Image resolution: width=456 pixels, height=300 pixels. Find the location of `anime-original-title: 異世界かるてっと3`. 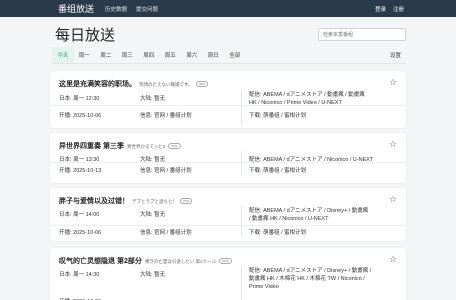

anime-original-title: 異世界かるてっと3 is located at coordinates (146, 146).